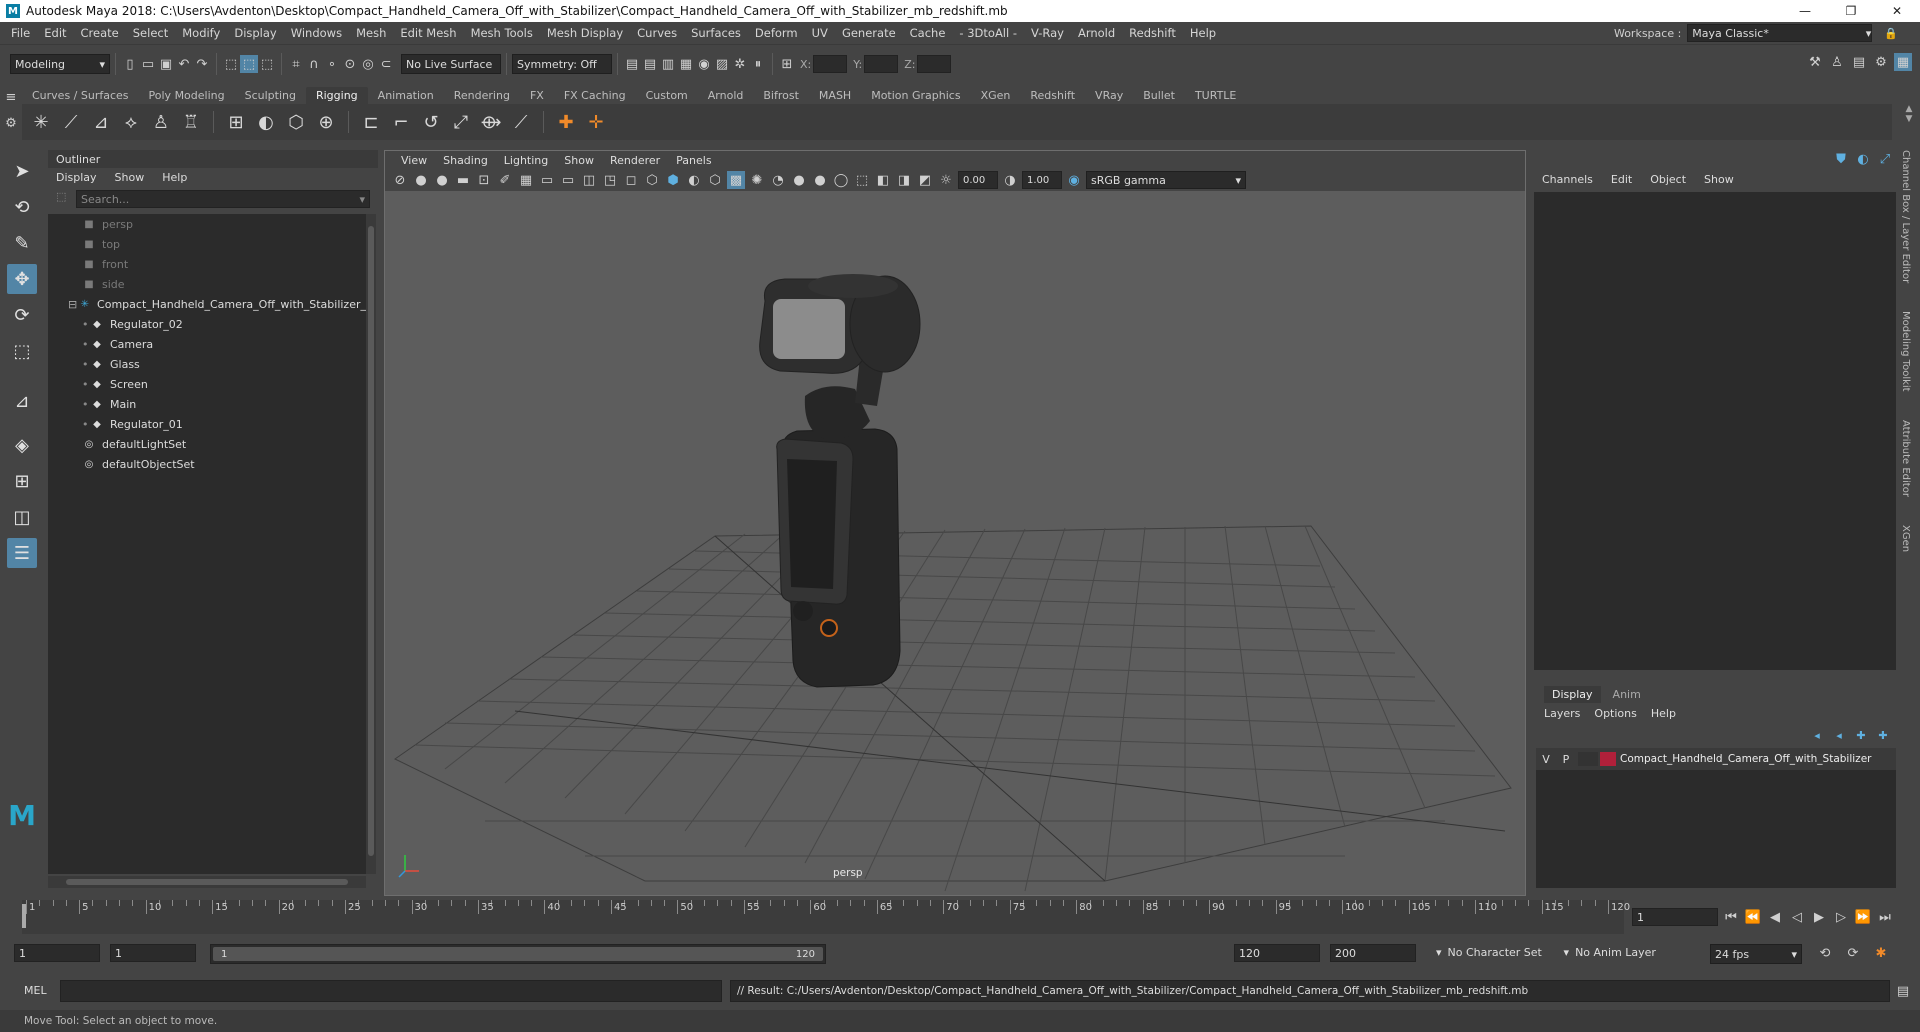 This screenshot has height=1032, width=1920. What do you see at coordinates (1159, 95) in the screenshot?
I see `tab-bullet: Bullet` at bounding box center [1159, 95].